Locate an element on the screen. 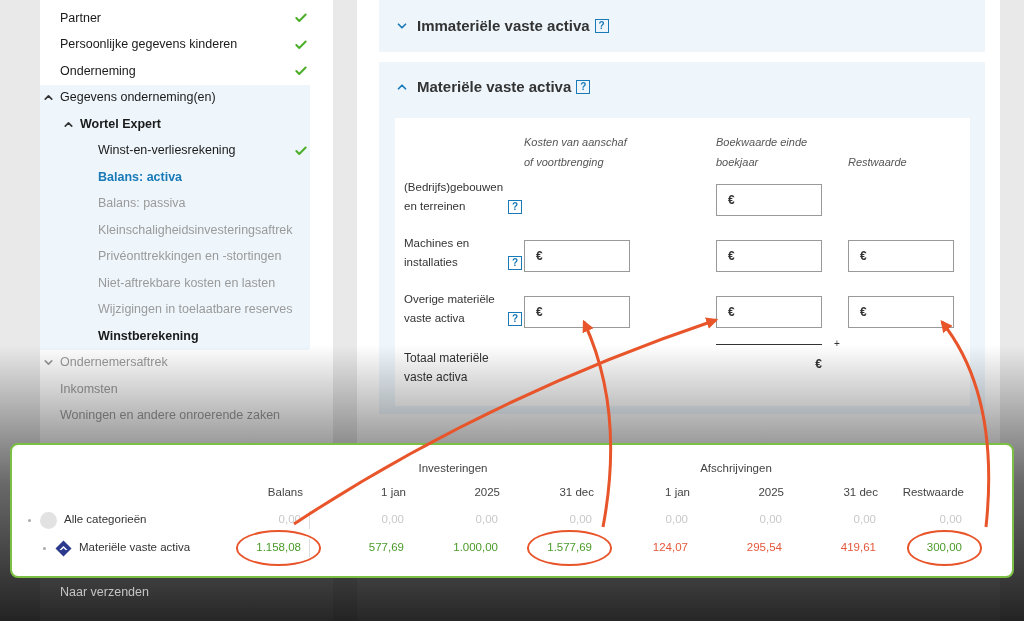  category-label: Materiële vaste activa is located at coordinates (135, 548).